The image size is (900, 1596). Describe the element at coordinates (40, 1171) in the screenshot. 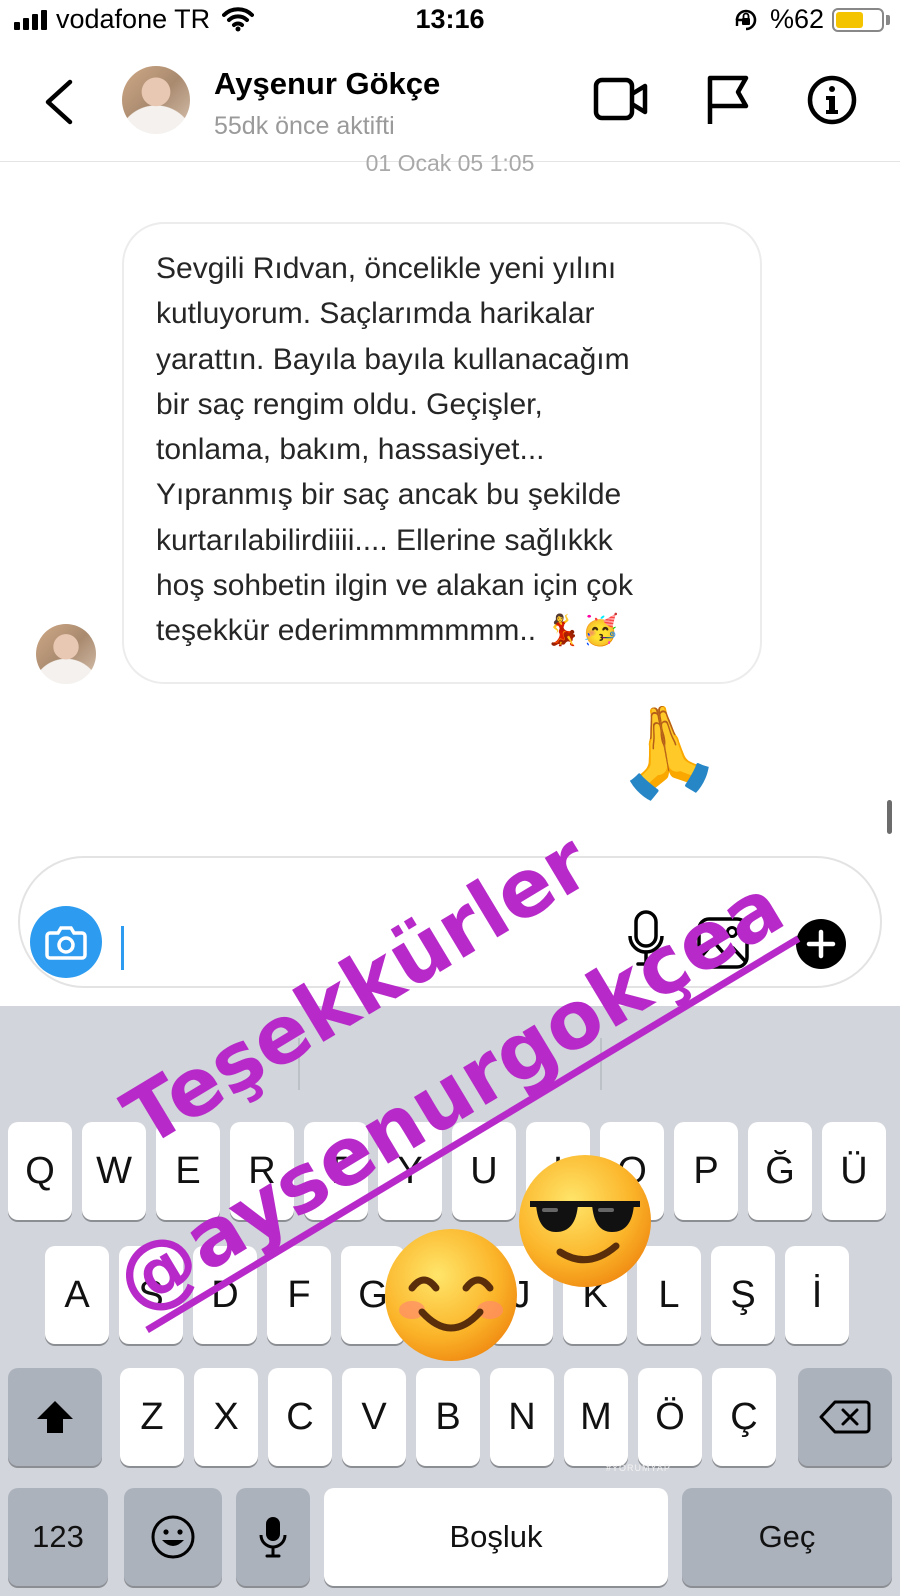

I see `key-q: Q` at that location.